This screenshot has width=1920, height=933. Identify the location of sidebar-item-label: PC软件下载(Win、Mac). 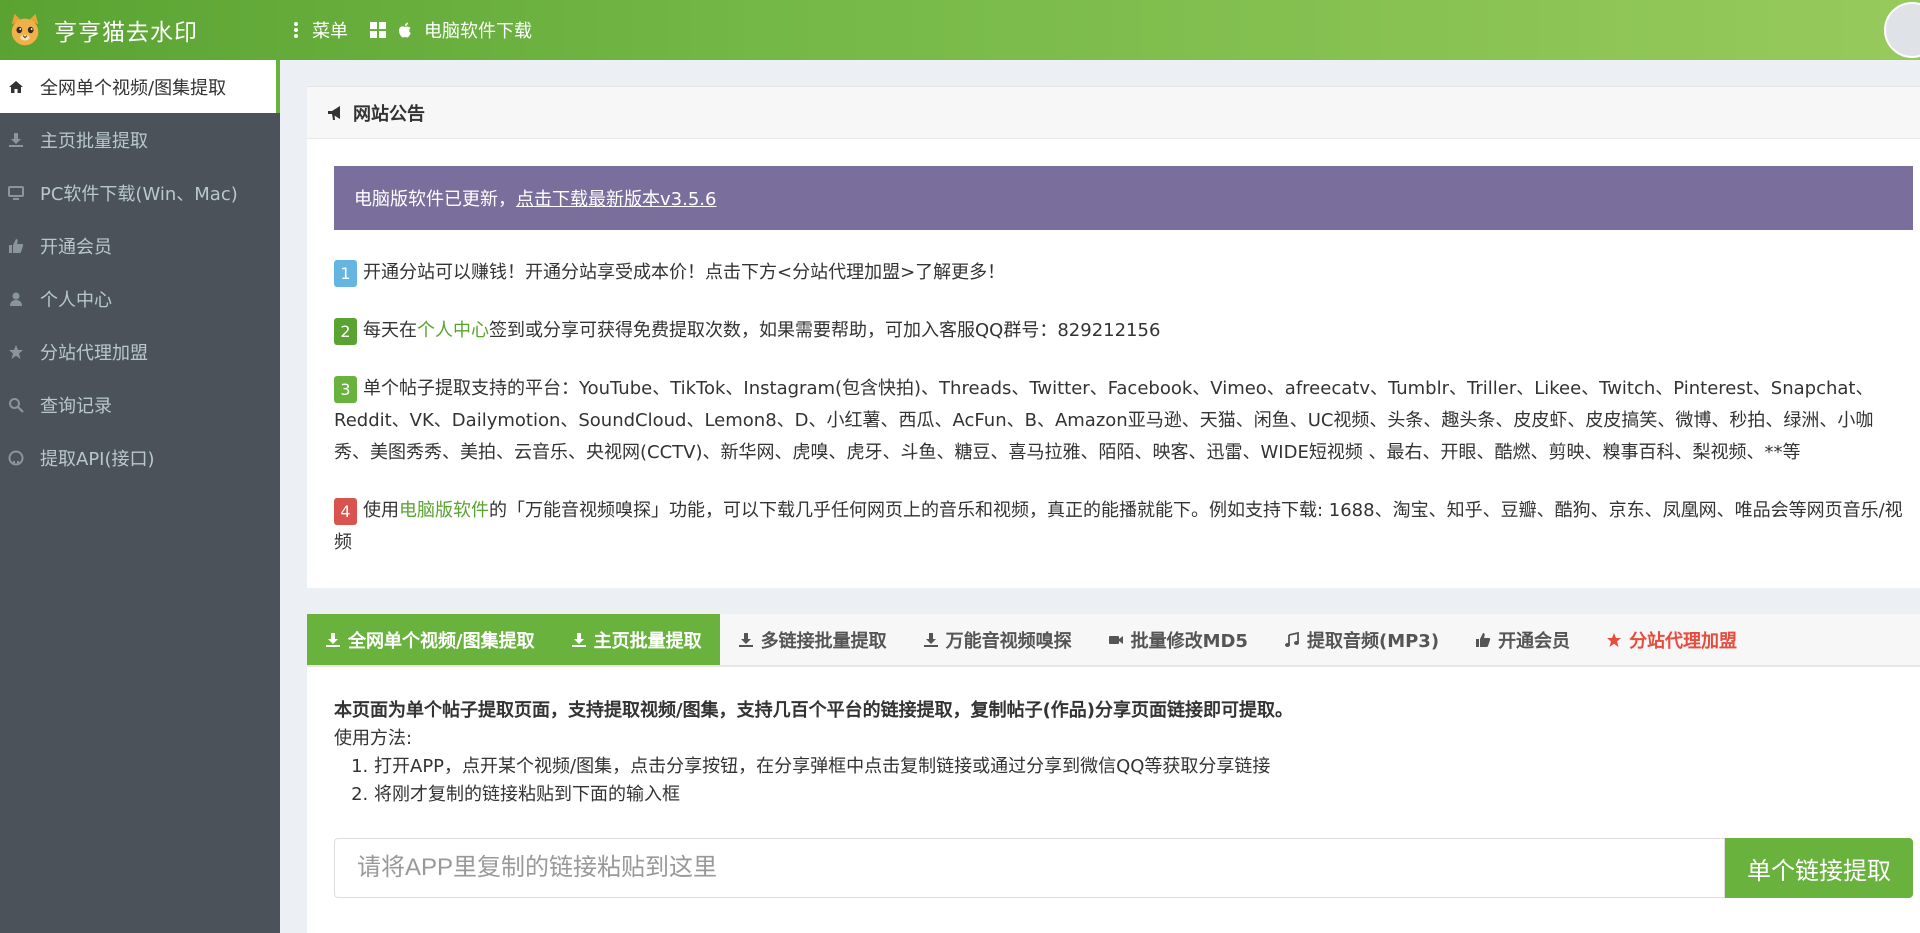
(139, 194).